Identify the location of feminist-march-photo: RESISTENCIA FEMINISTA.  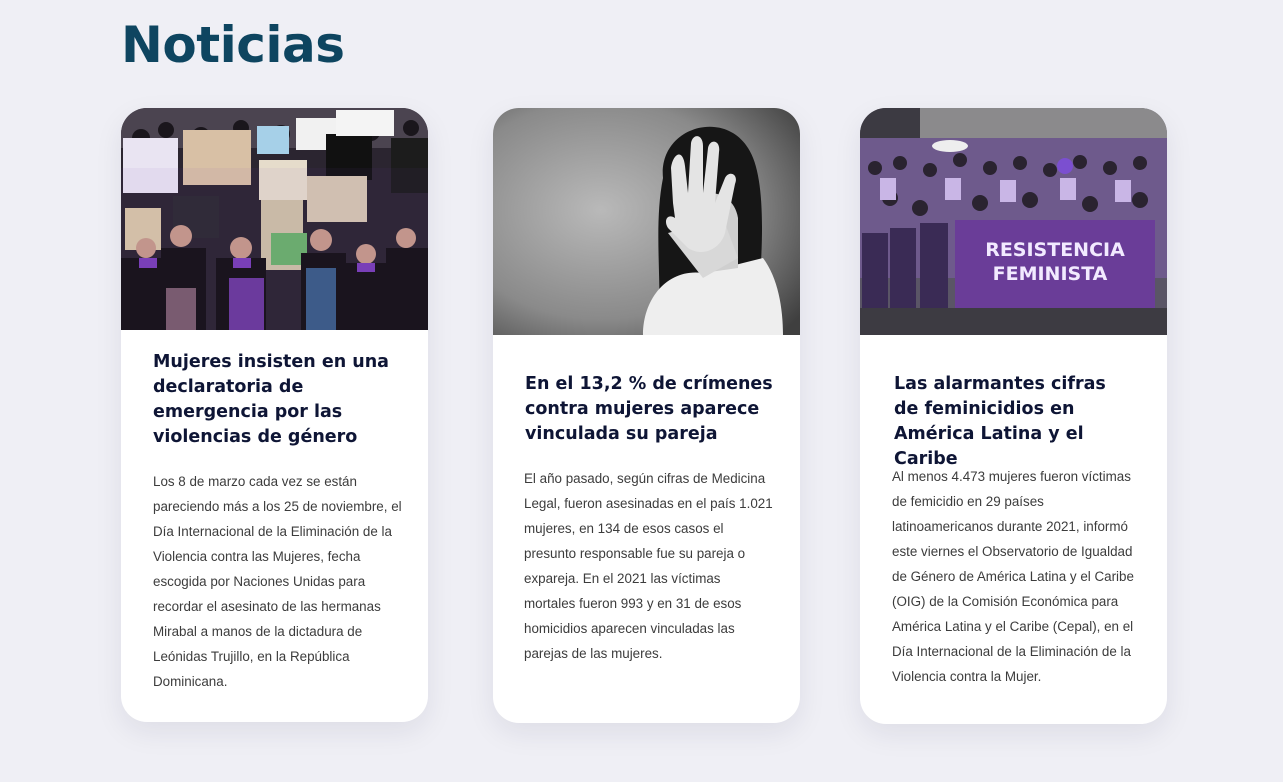
(1013, 221).